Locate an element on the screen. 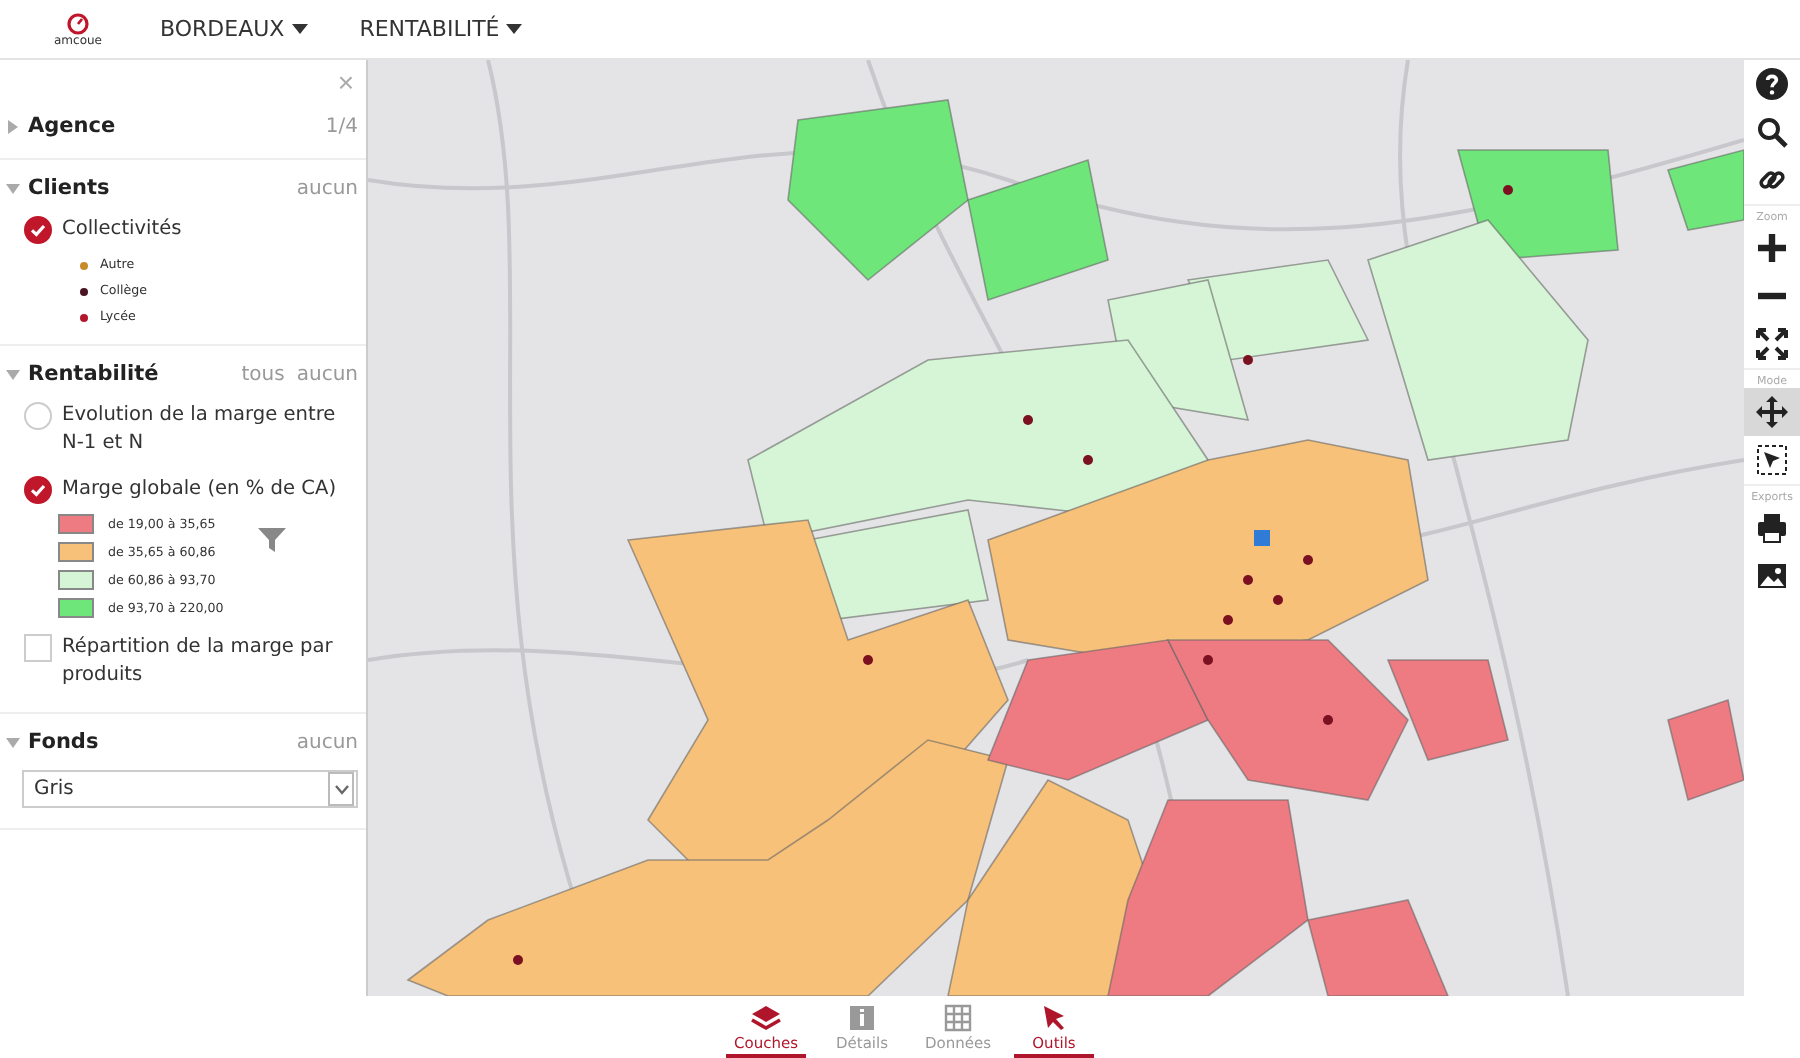  move-arrows-icon is located at coordinates (1772, 412).